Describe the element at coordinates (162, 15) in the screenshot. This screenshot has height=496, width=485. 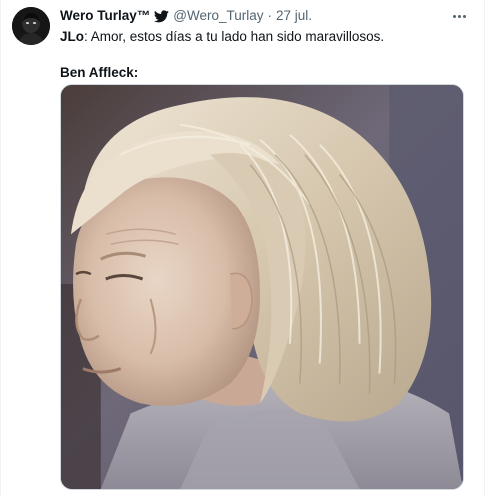
I see `twitter-bird-icon` at that location.